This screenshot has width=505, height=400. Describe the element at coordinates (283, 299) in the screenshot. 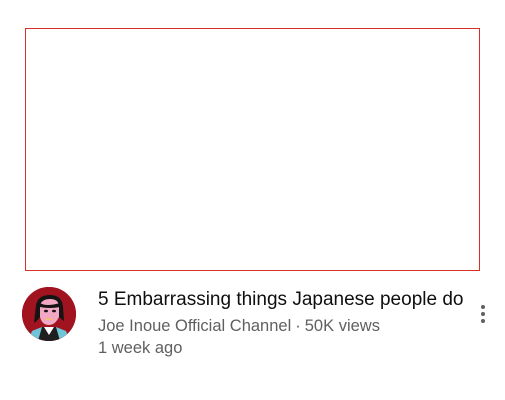

I see `video-title: 5 Embarrassing things Japanese people do` at that location.